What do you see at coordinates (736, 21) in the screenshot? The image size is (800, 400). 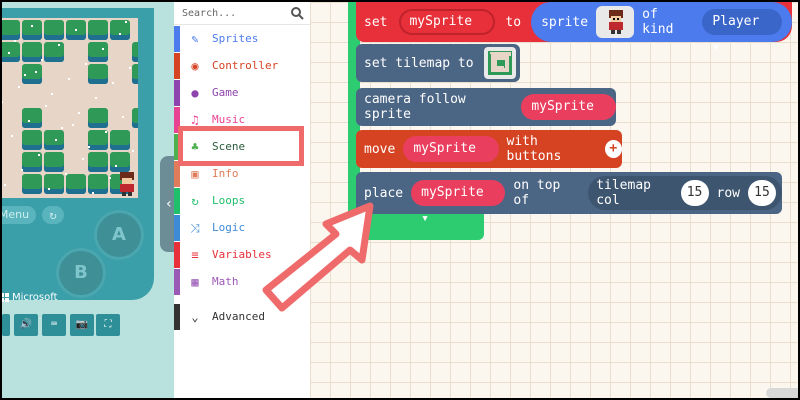 I see `kind-value: Player` at bounding box center [736, 21].